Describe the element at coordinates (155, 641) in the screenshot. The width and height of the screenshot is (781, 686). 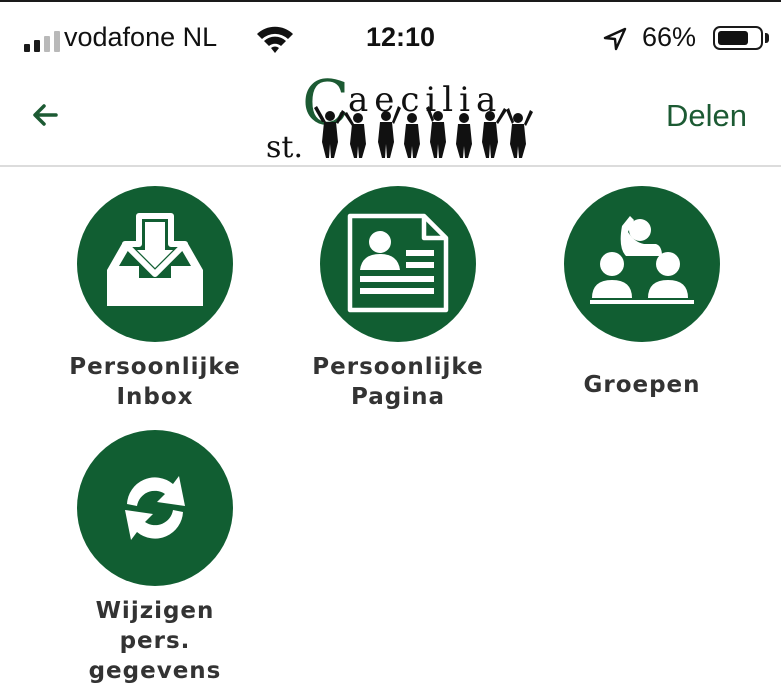
I see `tile-label: Wijzigen pers. gegevens` at that location.